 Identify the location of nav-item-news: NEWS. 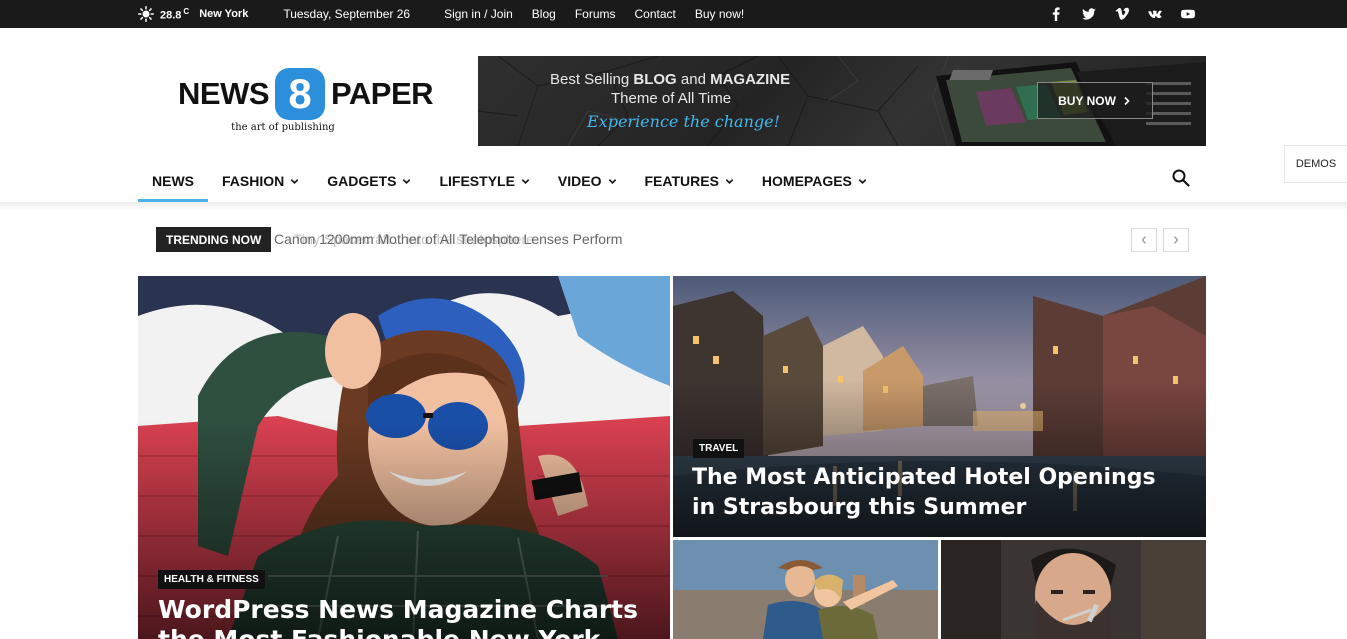
(173, 181).